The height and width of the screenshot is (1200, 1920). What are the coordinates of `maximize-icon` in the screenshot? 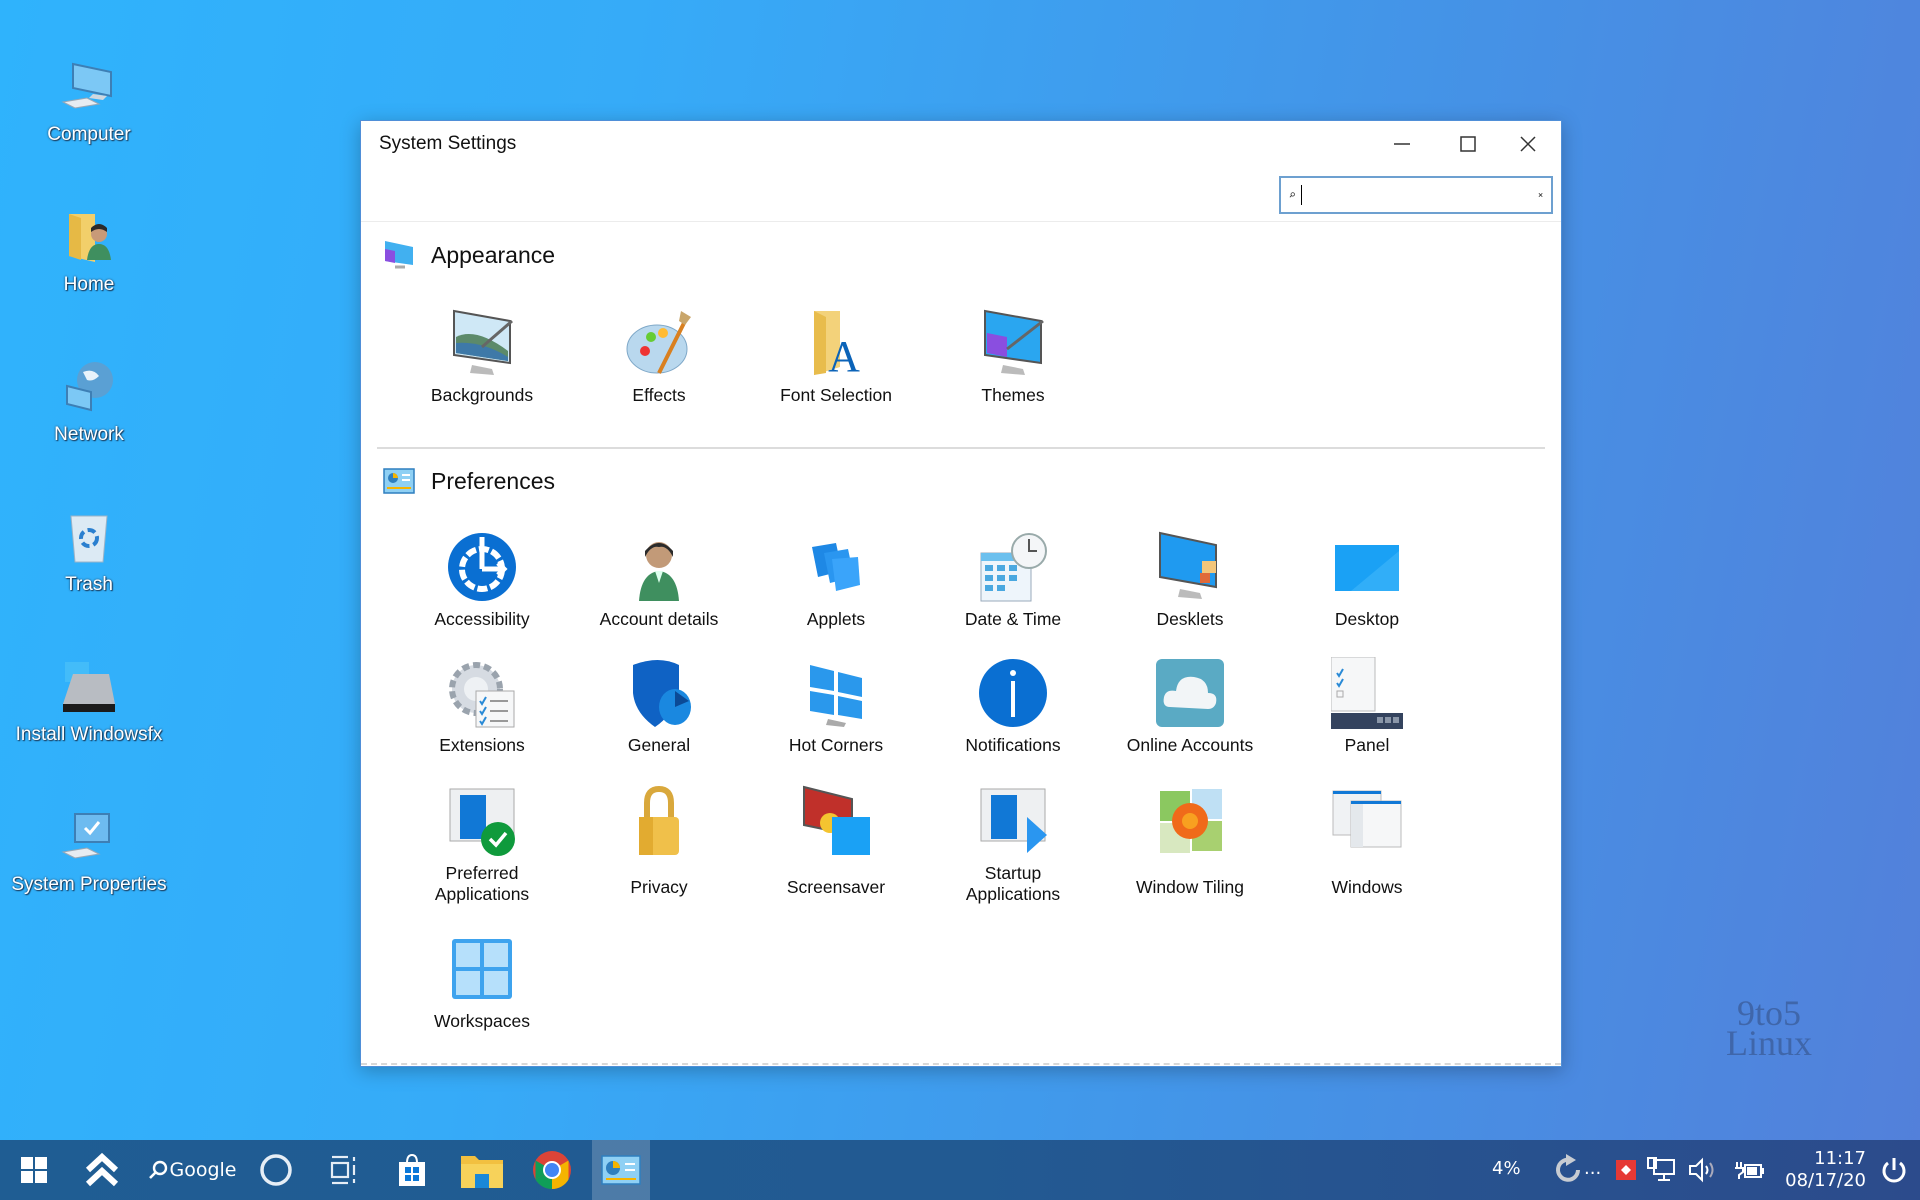 It's located at (1468, 144).